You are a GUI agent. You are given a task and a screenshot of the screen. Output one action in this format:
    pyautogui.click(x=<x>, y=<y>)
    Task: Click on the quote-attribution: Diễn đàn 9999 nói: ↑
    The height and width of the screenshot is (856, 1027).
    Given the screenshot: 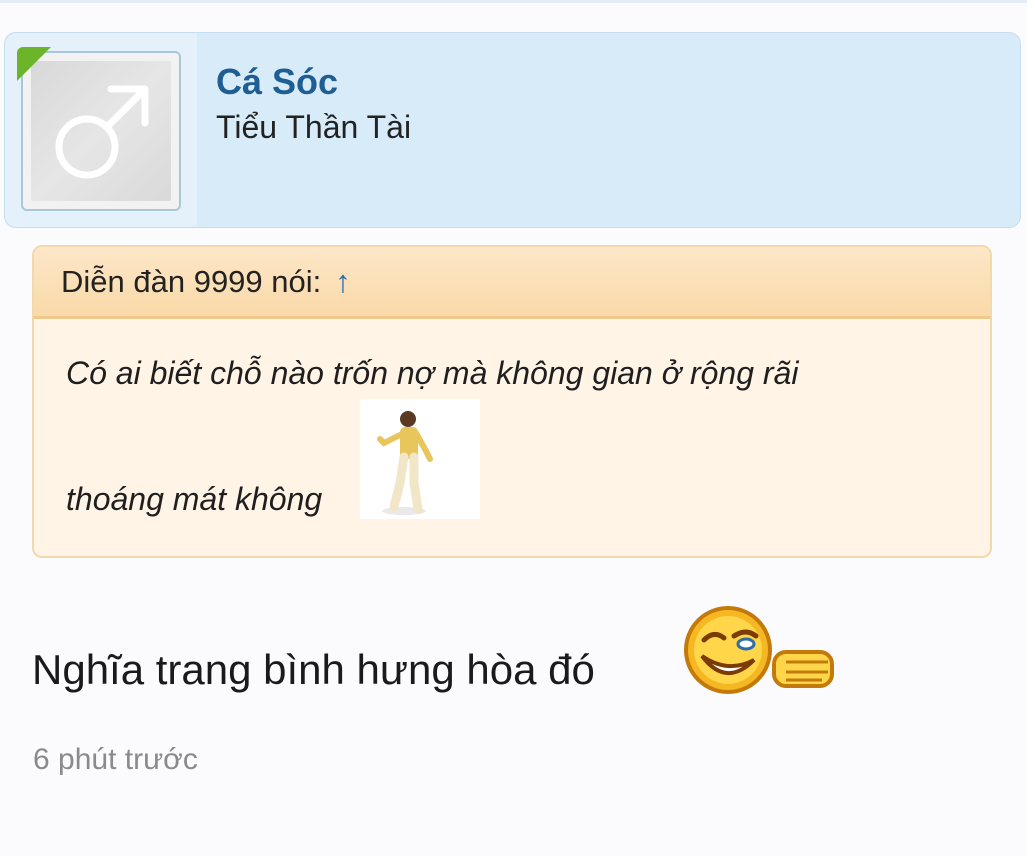 What is the action you would take?
    pyautogui.click(x=206, y=282)
    